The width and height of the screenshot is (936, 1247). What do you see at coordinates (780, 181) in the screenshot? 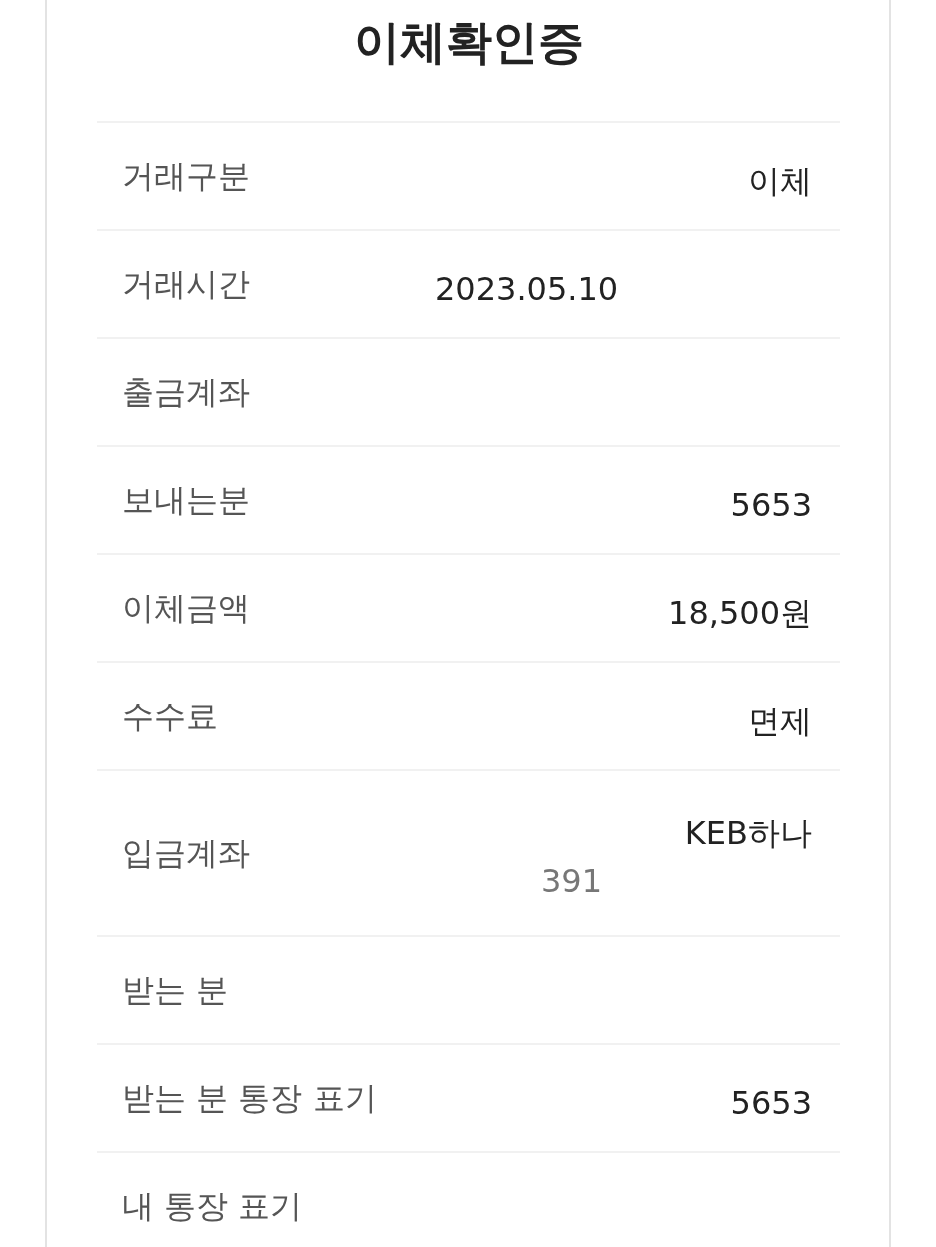
I see `field-value: 이체` at bounding box center [780, 181].